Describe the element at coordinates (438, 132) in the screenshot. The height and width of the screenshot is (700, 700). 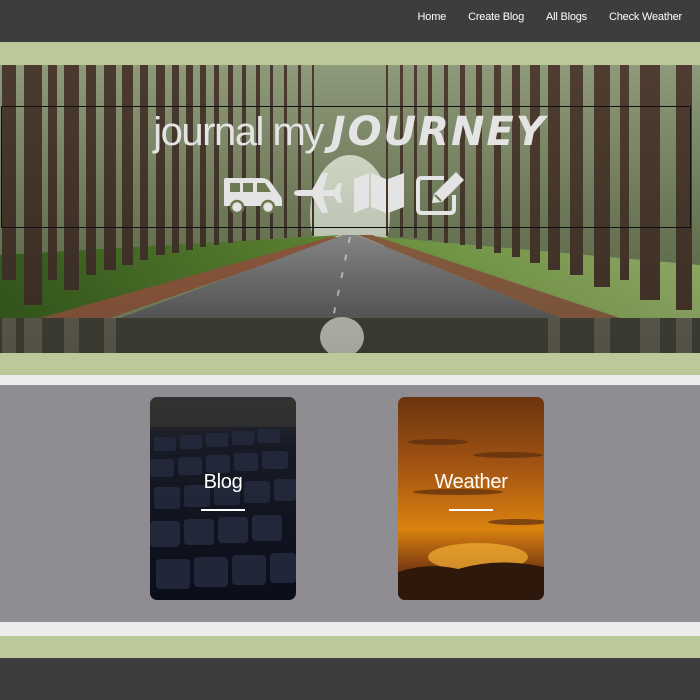
I see `logo-title-part2: JOURNEY` at that location.